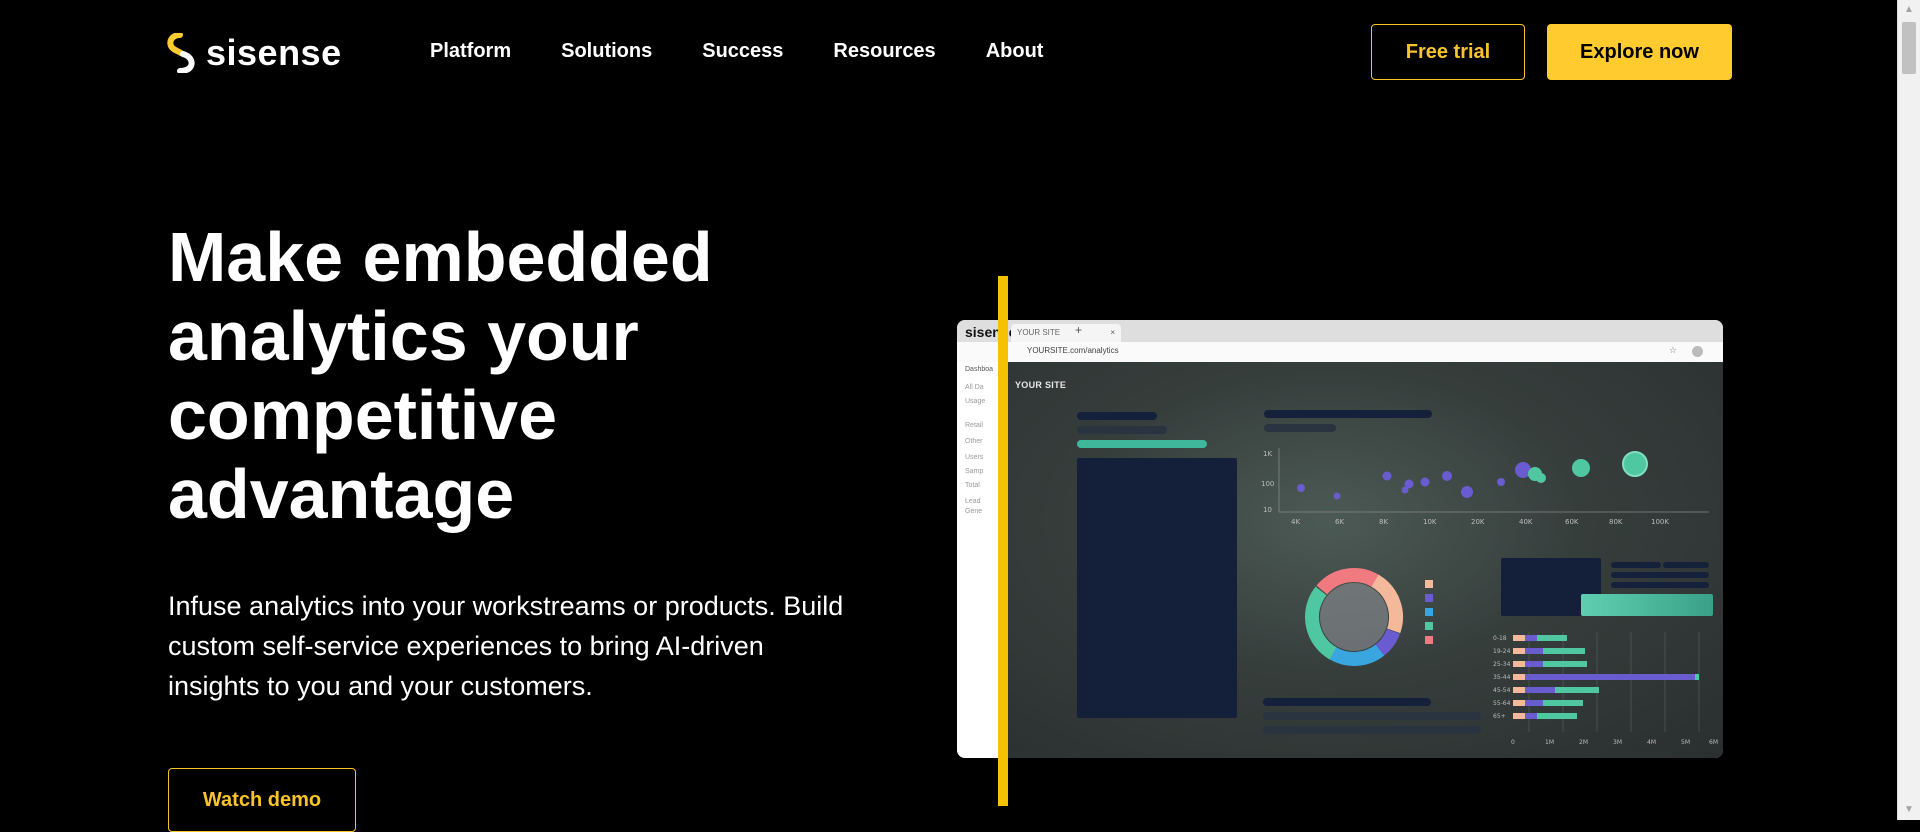  What do you see at coordinates (1502, 690) in the screenshot?
I see `bar-category-label: 45-54` at bounding box center [1502, 690].